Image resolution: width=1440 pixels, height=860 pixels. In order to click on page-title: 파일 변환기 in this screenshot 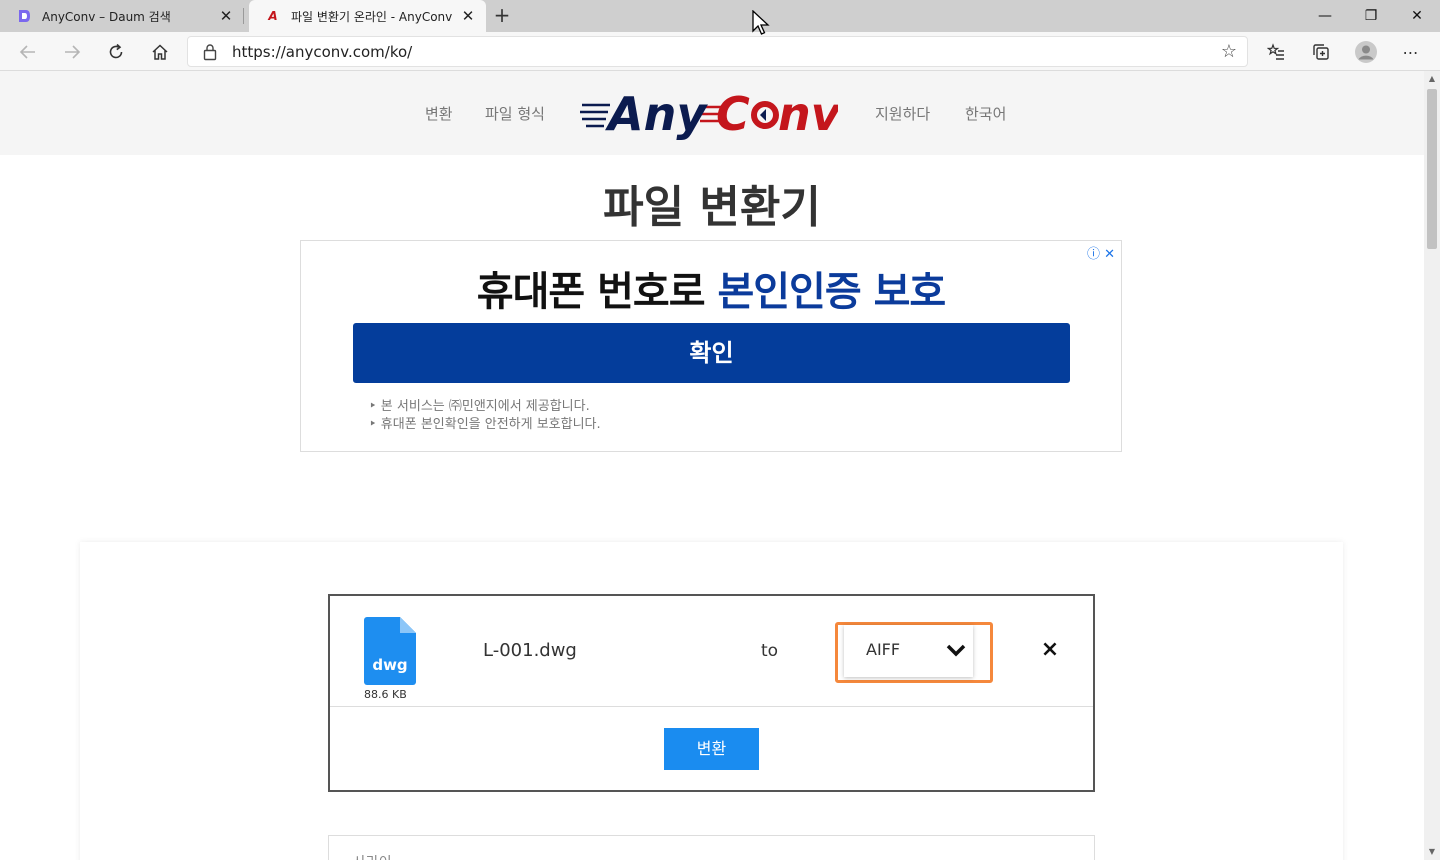, I will do `click(712, 207)`.